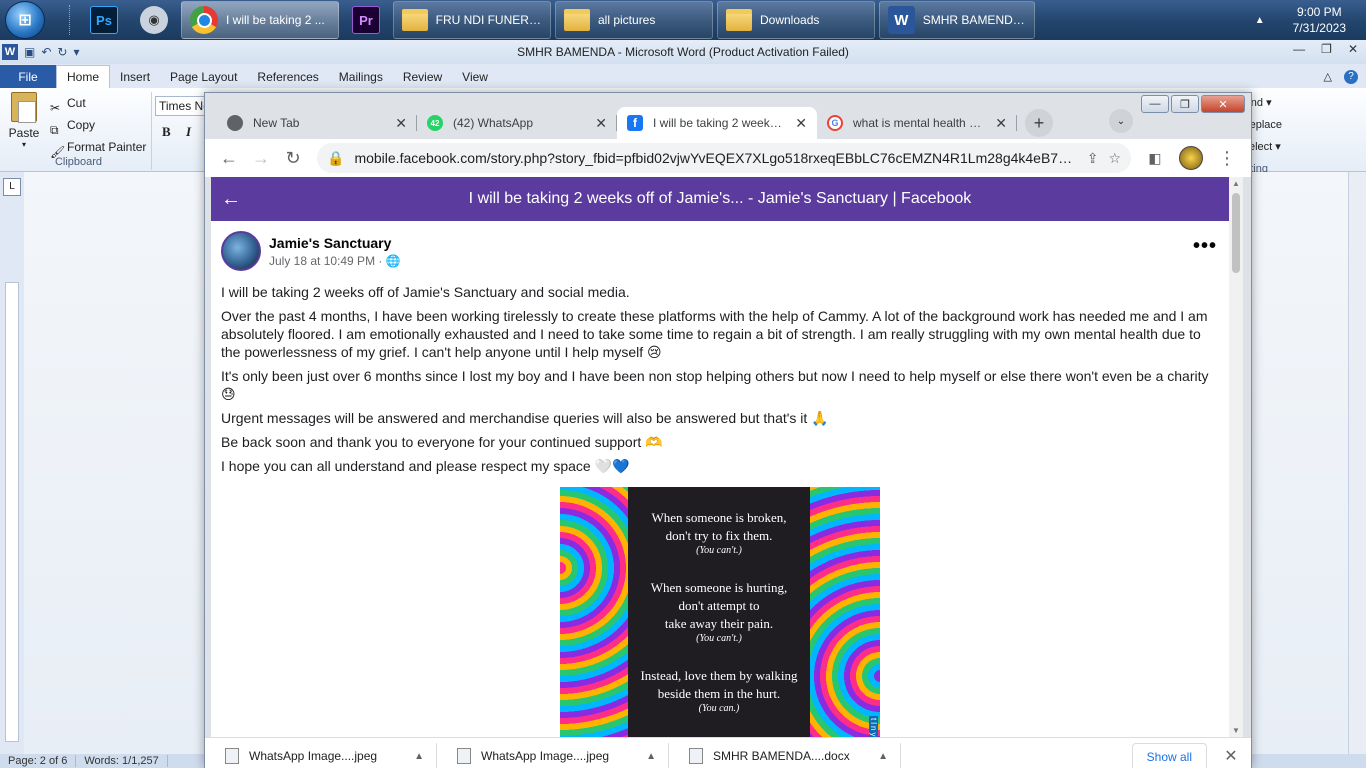  Describe the element at coordinates (488, 20) in the screenshot. I see `taskbar-task-label: FRU NDI FUNERAL` at that location.